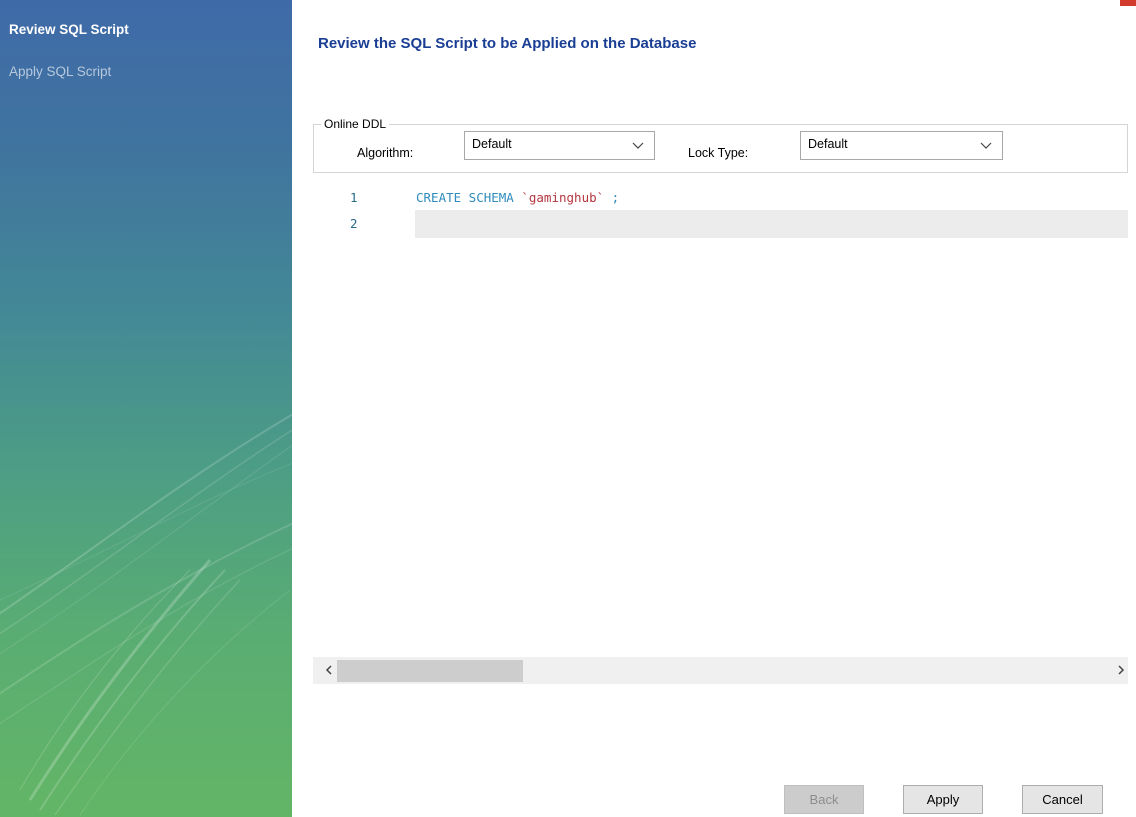 Image resolution: width=1136 pixels, height=817 pixels. Describe the element at coordinates (559, 145) in the screenshot. I see `algorithm-select: Default` at that location.